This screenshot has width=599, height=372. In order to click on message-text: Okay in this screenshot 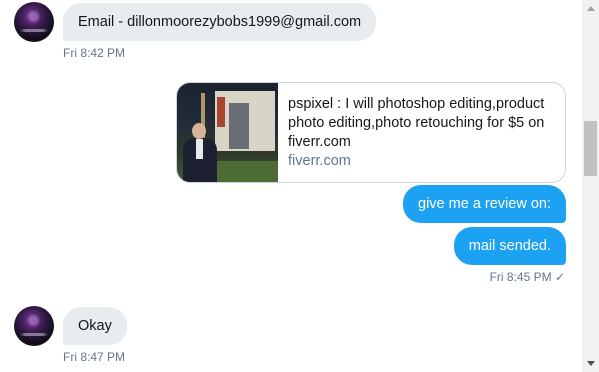, I will do `click(95, 326)`.